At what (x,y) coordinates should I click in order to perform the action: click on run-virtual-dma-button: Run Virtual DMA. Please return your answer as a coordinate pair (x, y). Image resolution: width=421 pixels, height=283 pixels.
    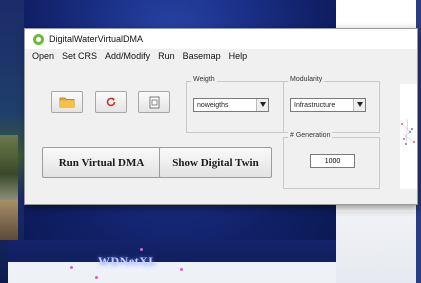
    Looking at the image, I should click on (101, 162).